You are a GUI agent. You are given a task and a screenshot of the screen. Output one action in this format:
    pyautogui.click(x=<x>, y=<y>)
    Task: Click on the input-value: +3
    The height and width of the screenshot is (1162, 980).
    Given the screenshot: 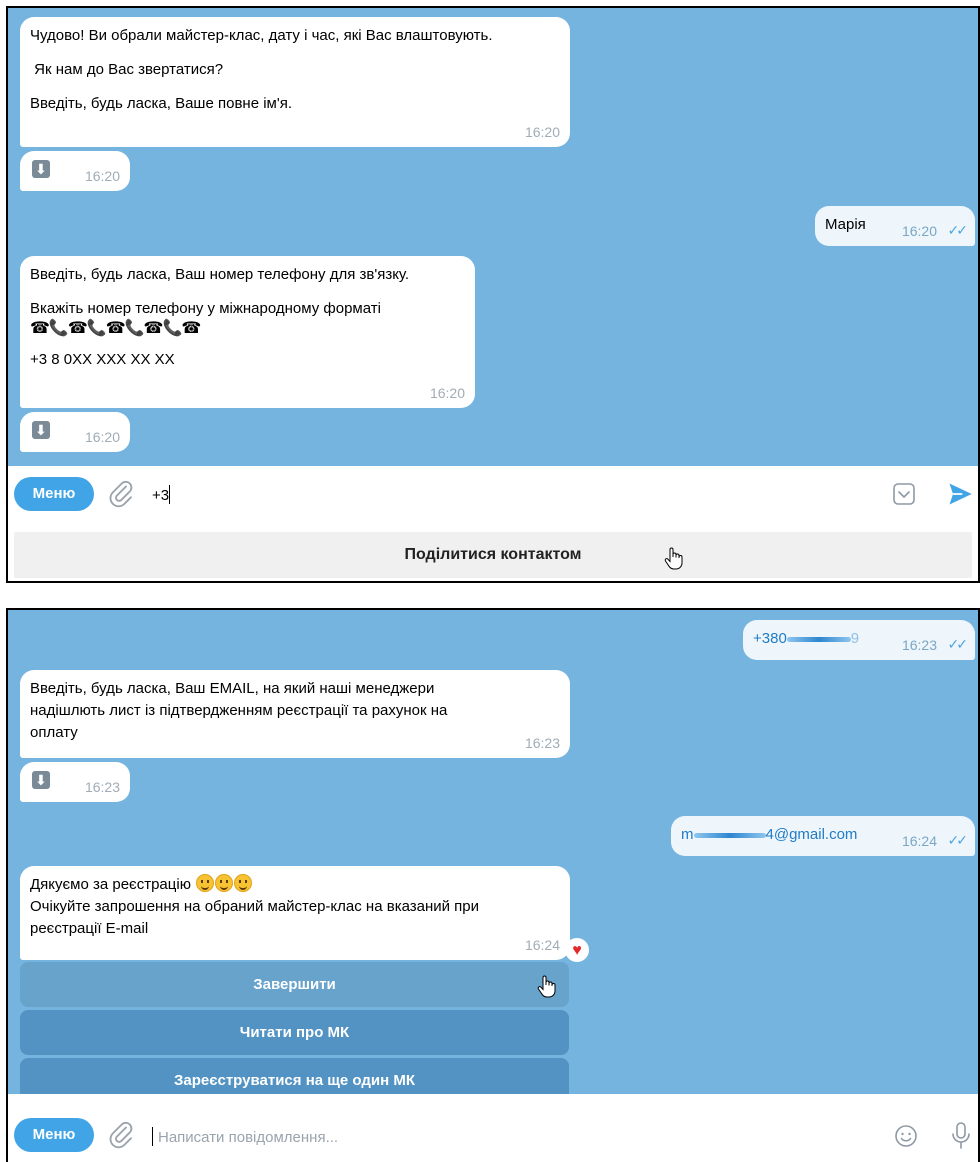 What is the action you would take?
    pyautogui.click(x=161, y=495)
    